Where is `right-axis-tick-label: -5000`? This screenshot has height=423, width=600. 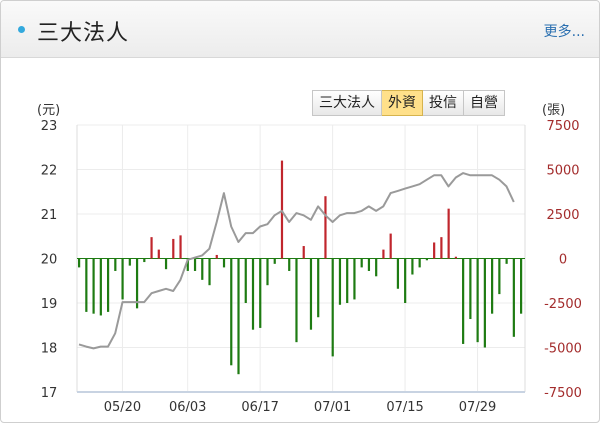 right-axis-tick-label: -5000 is located at coordinates (563, 349).